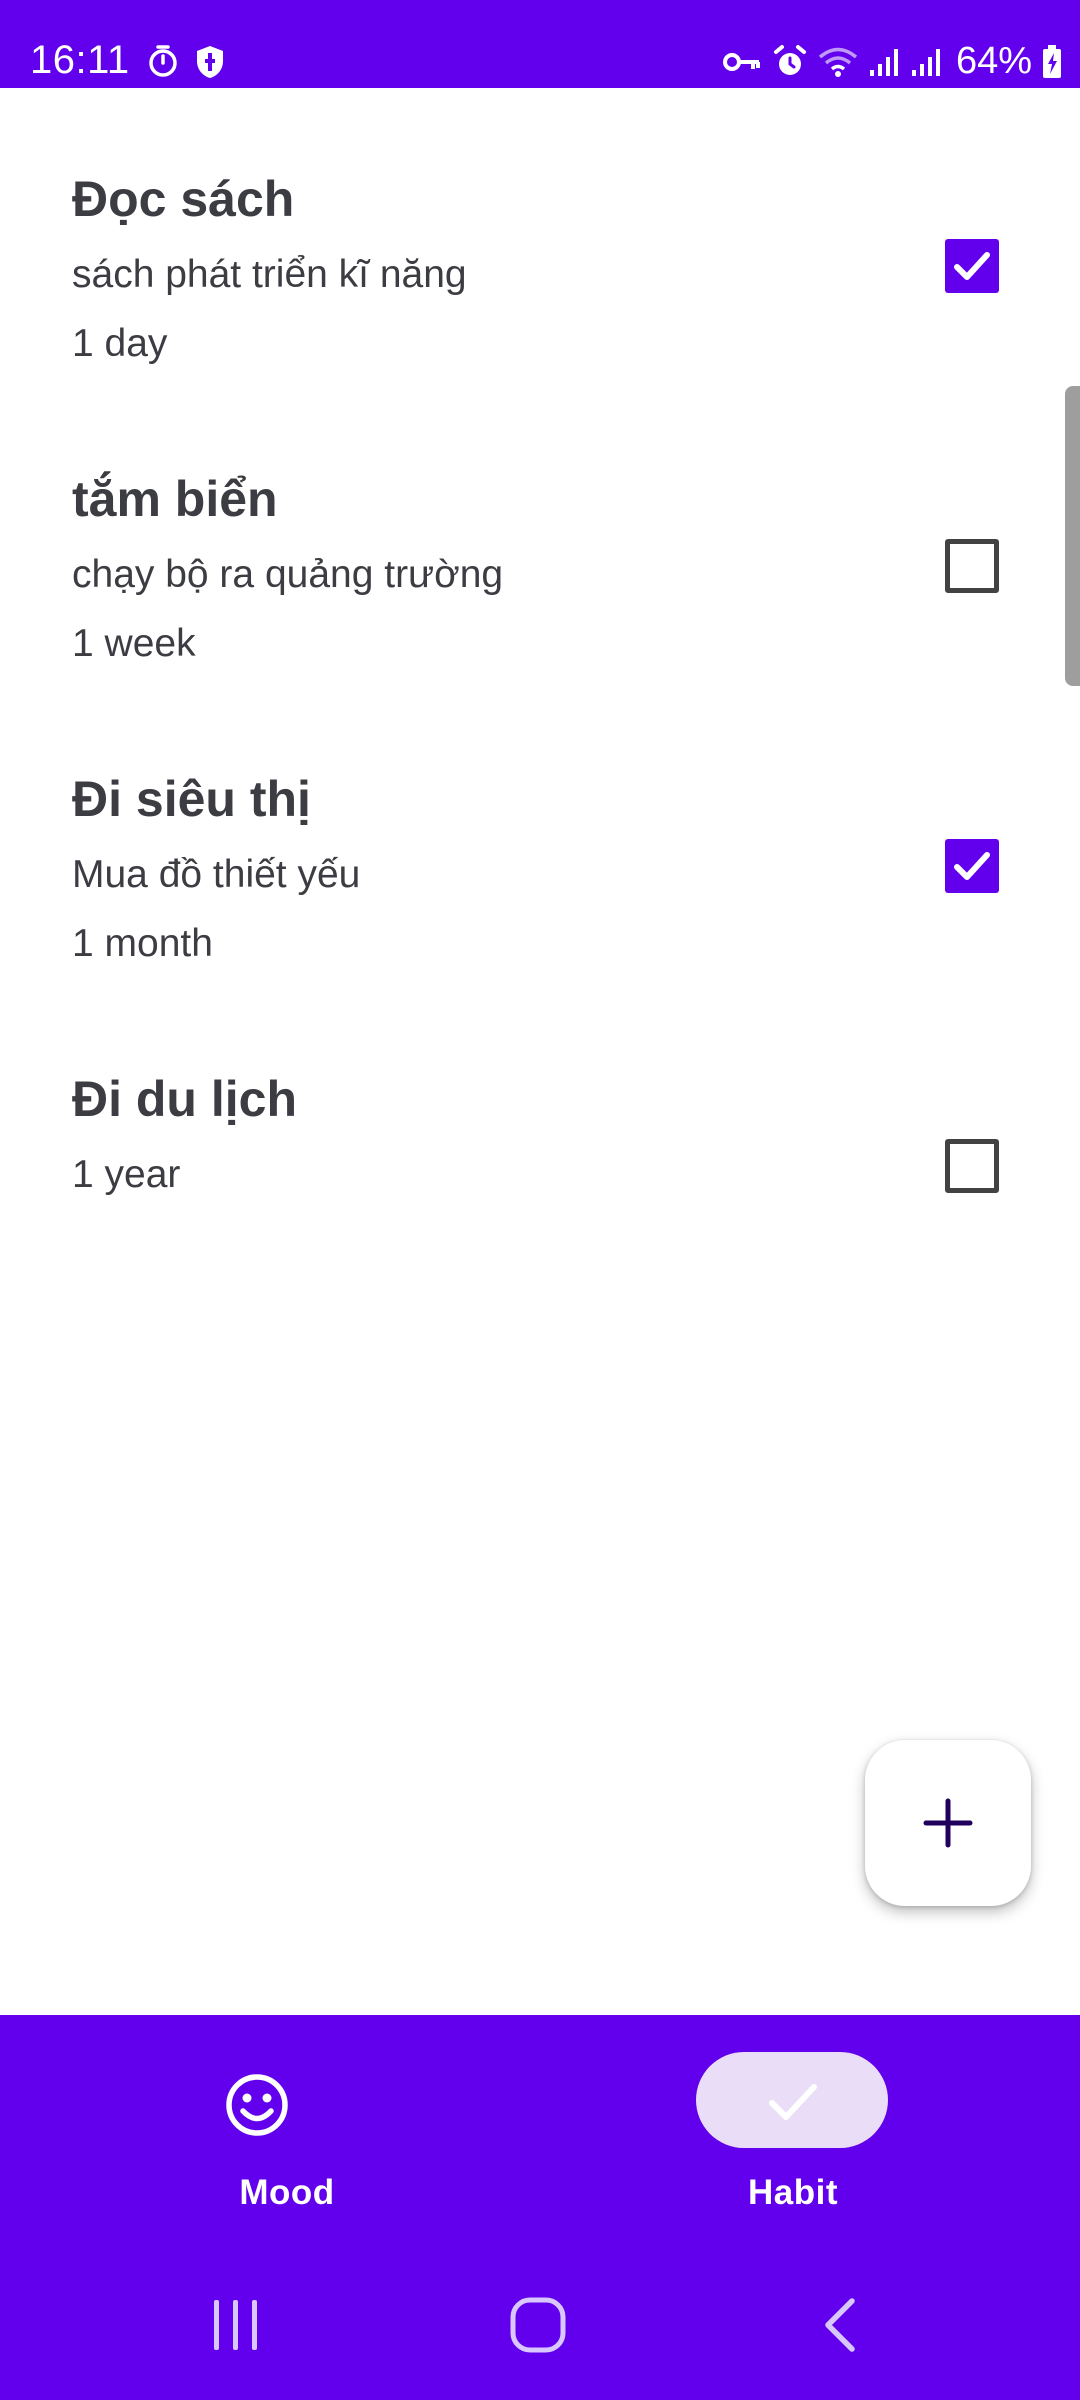  I want to click on smiley-icon, so click(257, 2105).